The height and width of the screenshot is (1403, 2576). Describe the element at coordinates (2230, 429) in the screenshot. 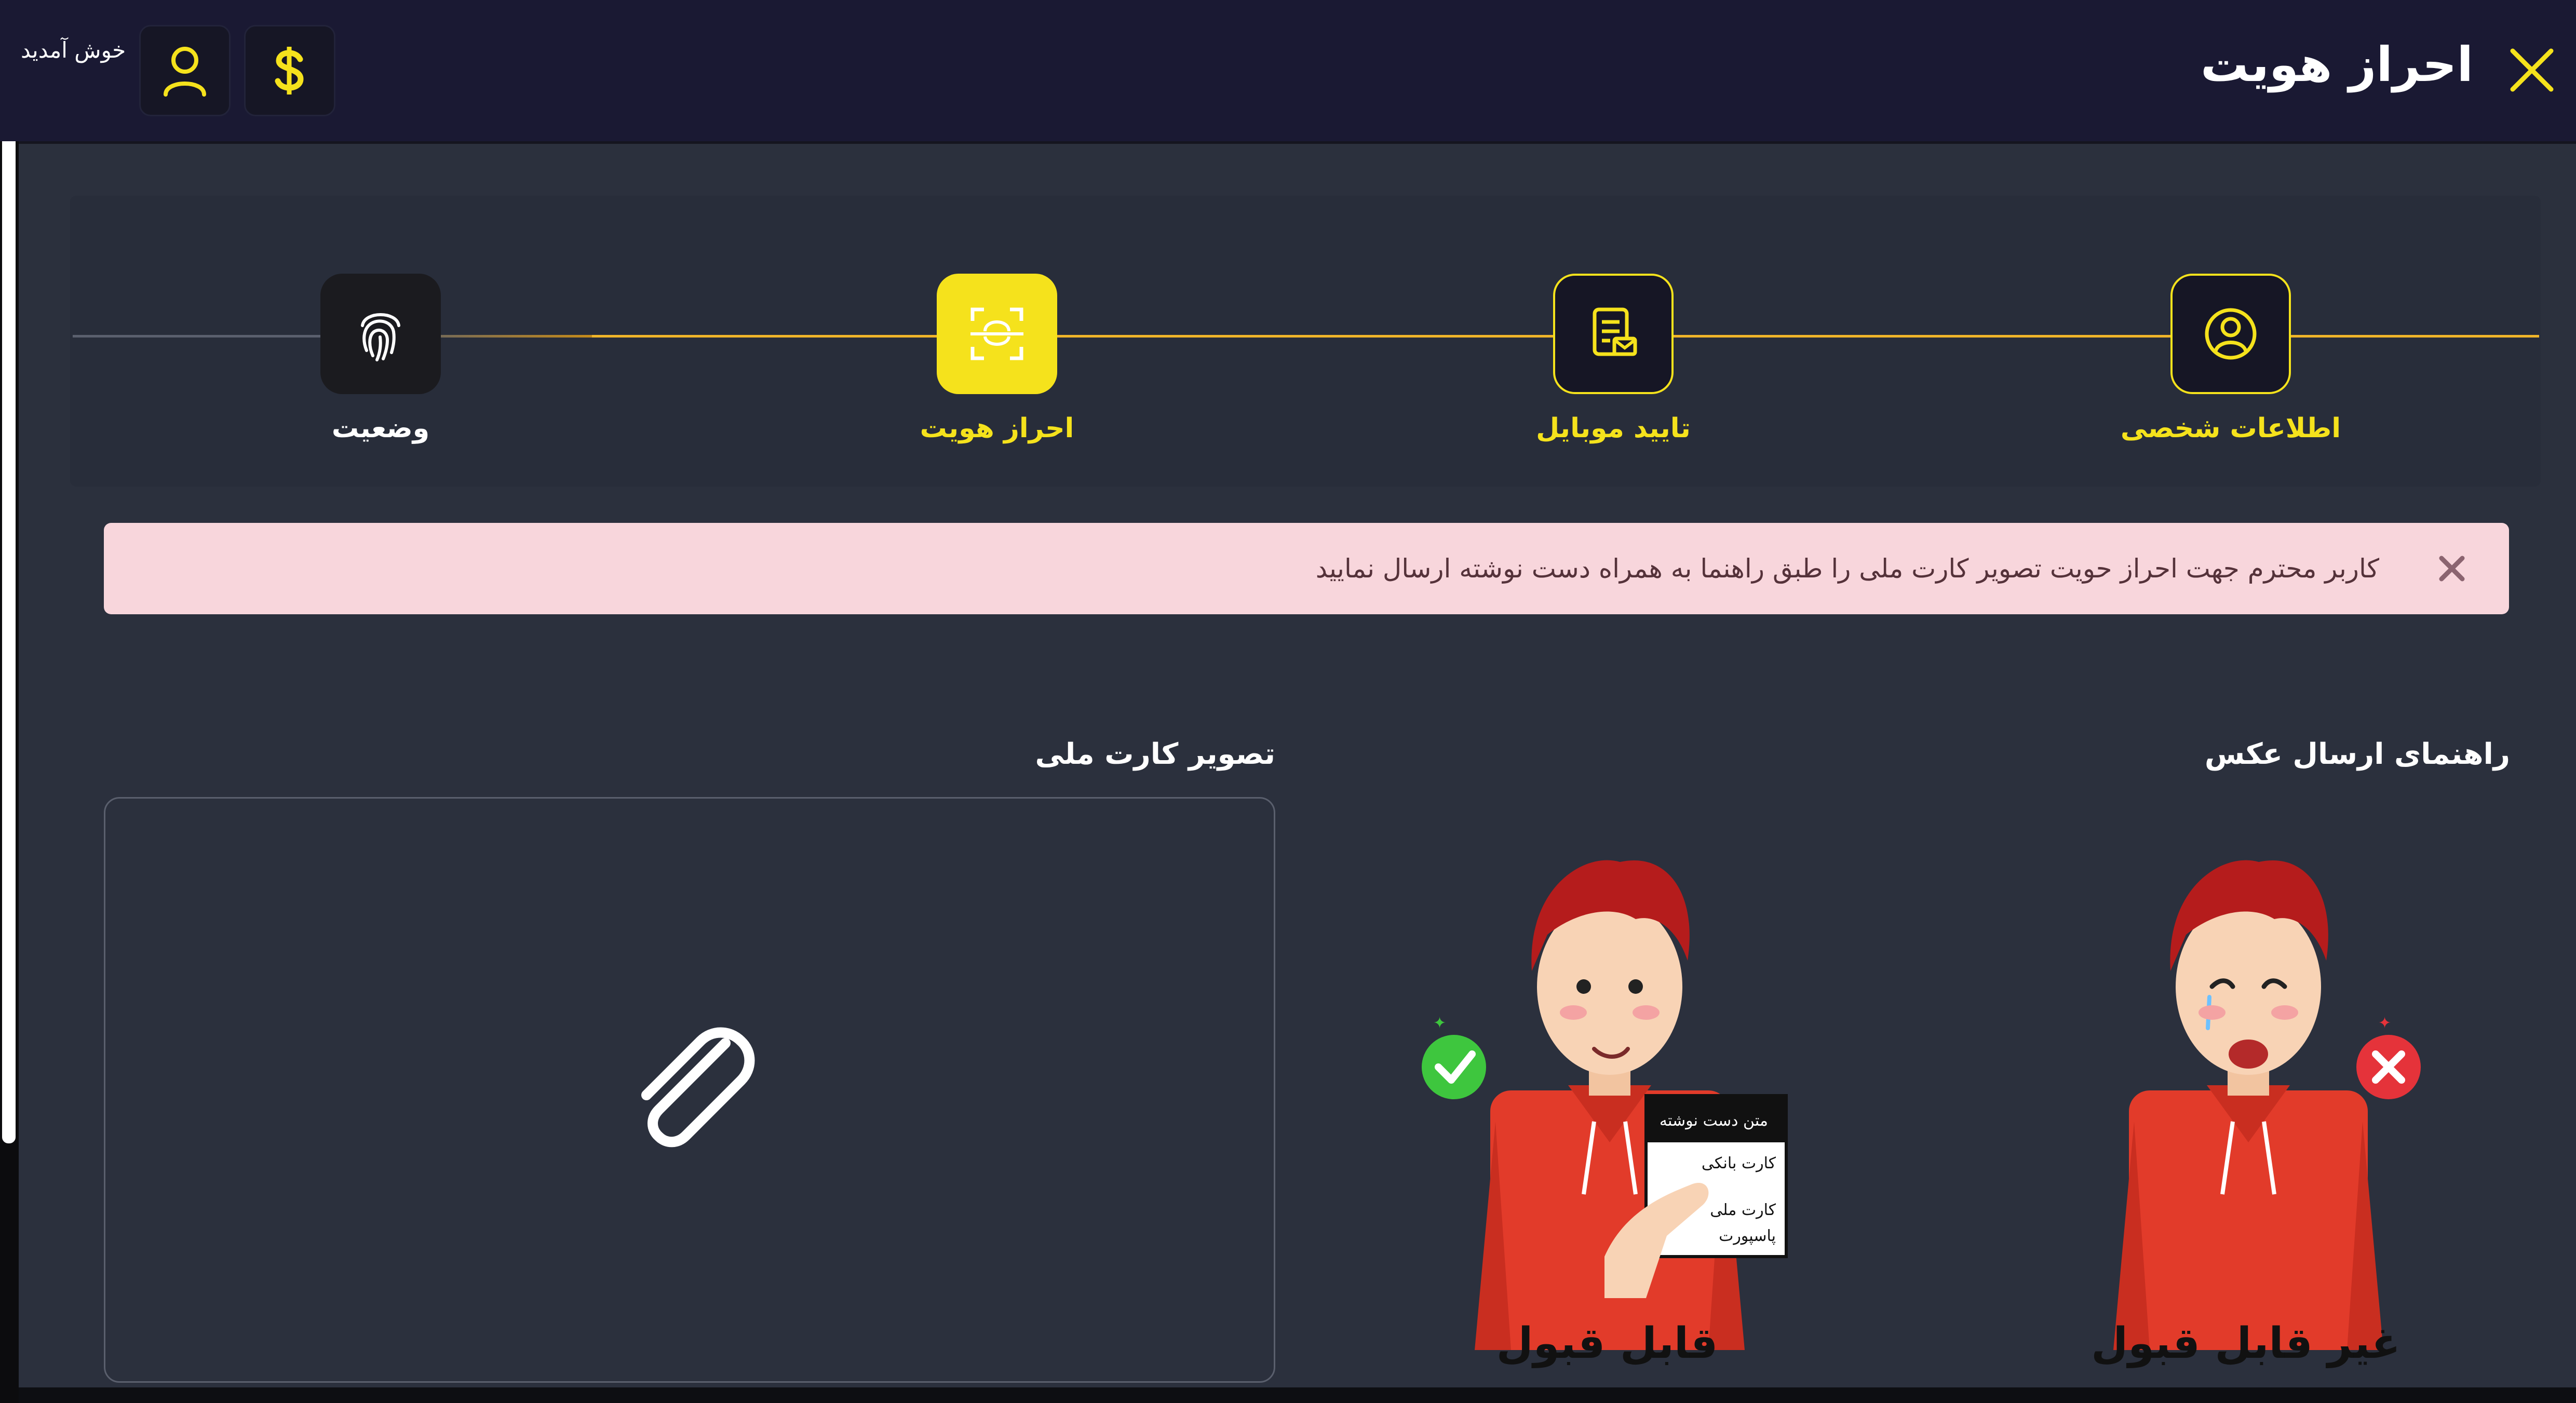

I see `step-label-personal-info: اطلاعات شخصی` at that location.